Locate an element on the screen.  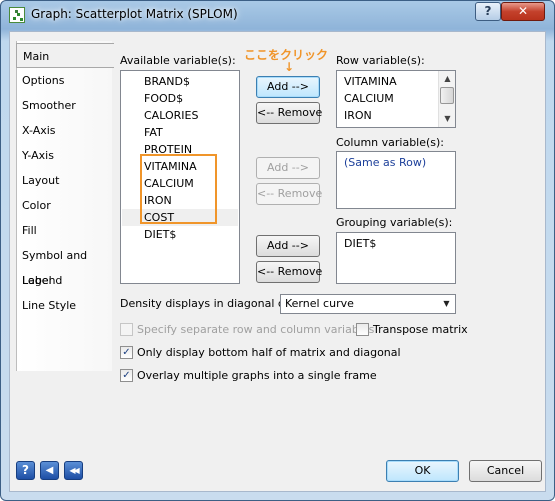
row-add-button: Add --> is located at coordinates (288, 87).